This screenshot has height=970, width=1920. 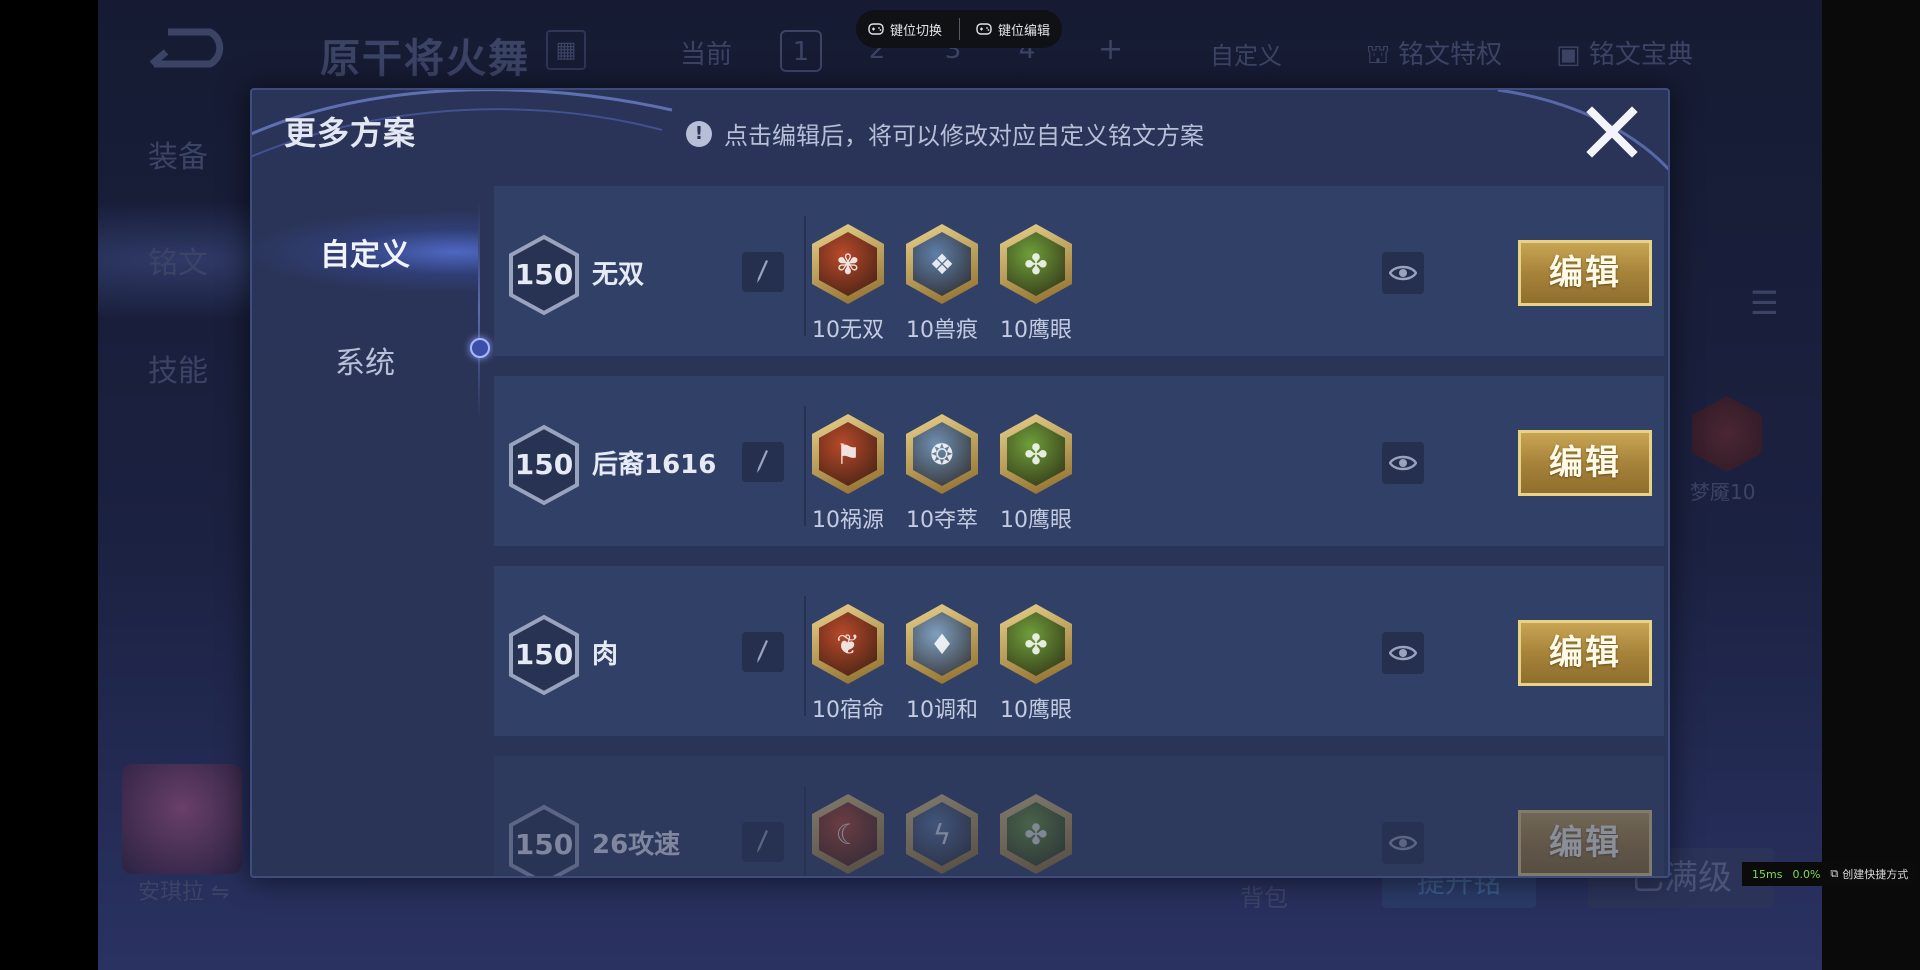 What do you see at coordinates (1640, 55) in the screenshot?
I see `rune-codex-label: 铭文宝典` at bounding box center [1640, 55].